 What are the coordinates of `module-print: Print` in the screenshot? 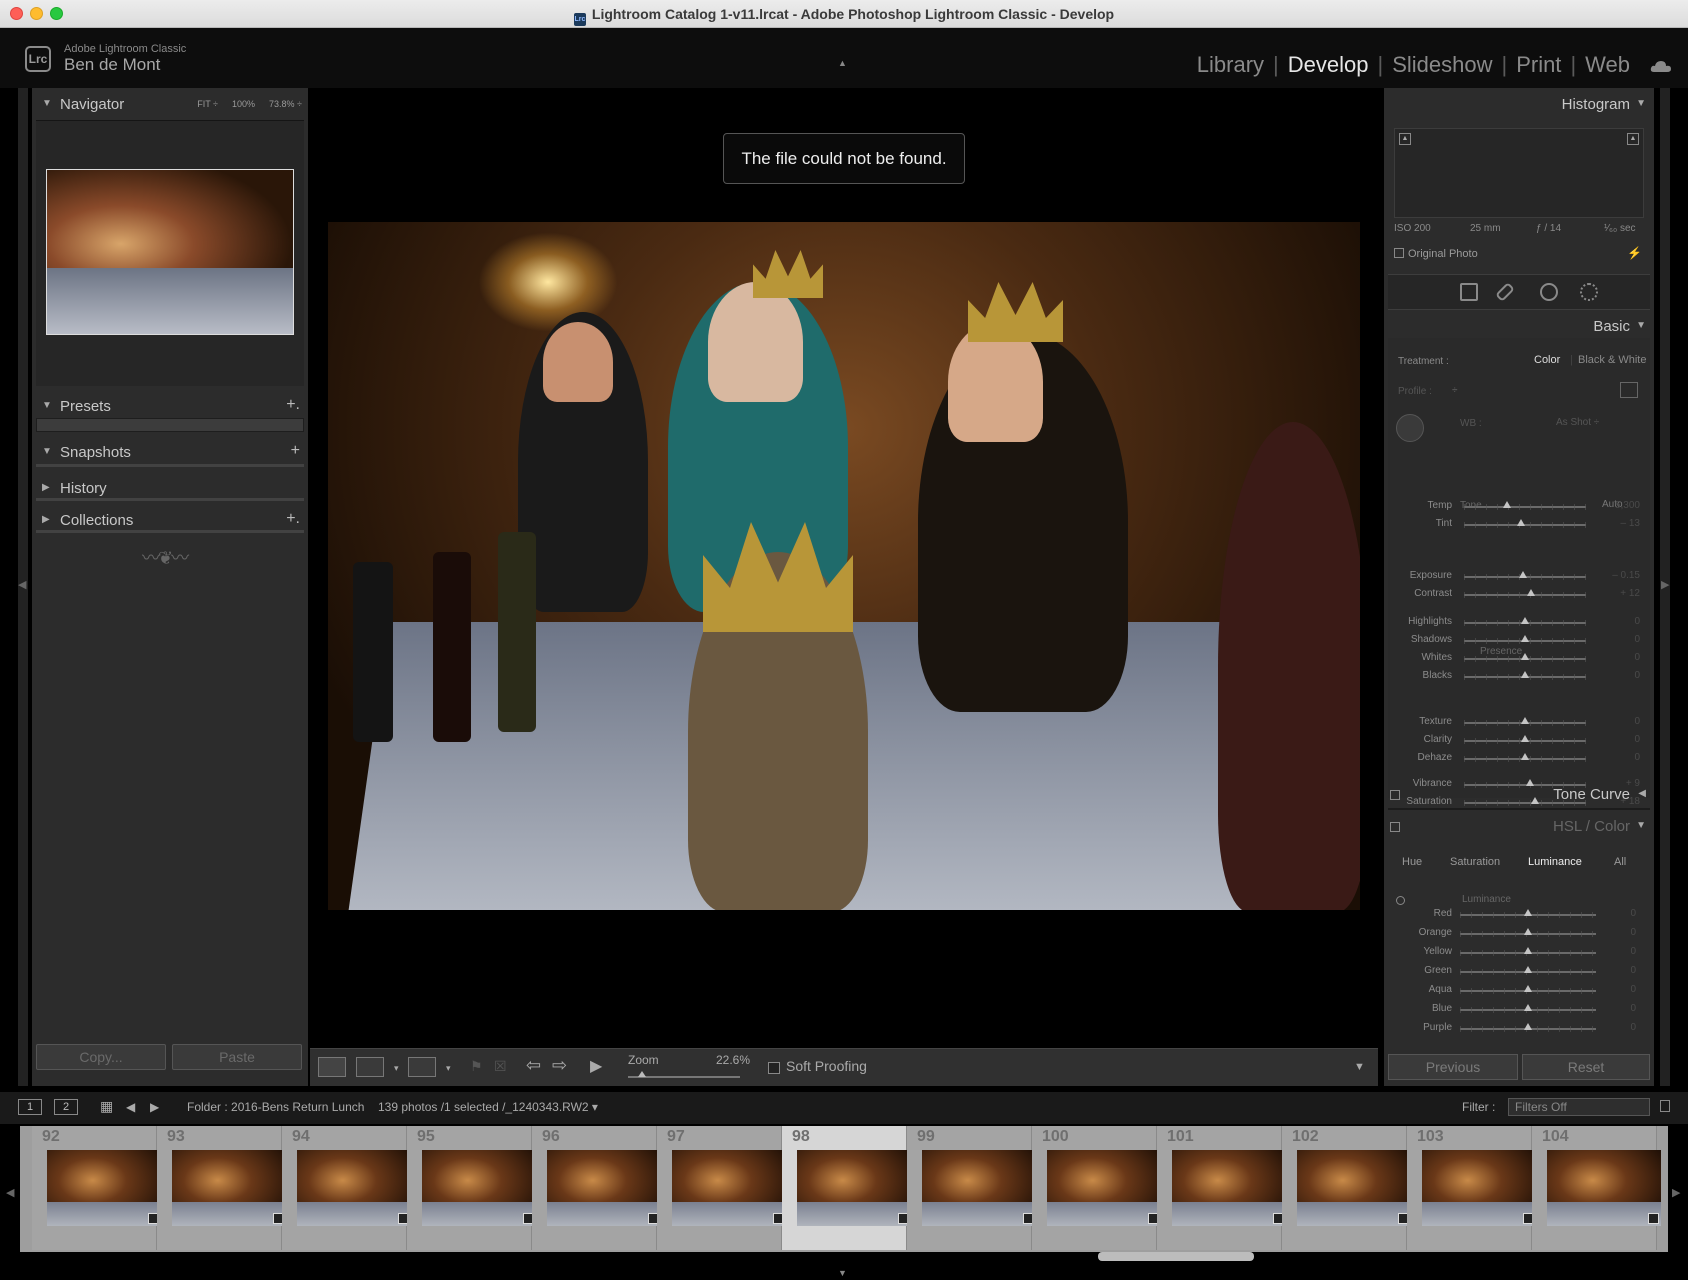 It's located at (1538, 64).